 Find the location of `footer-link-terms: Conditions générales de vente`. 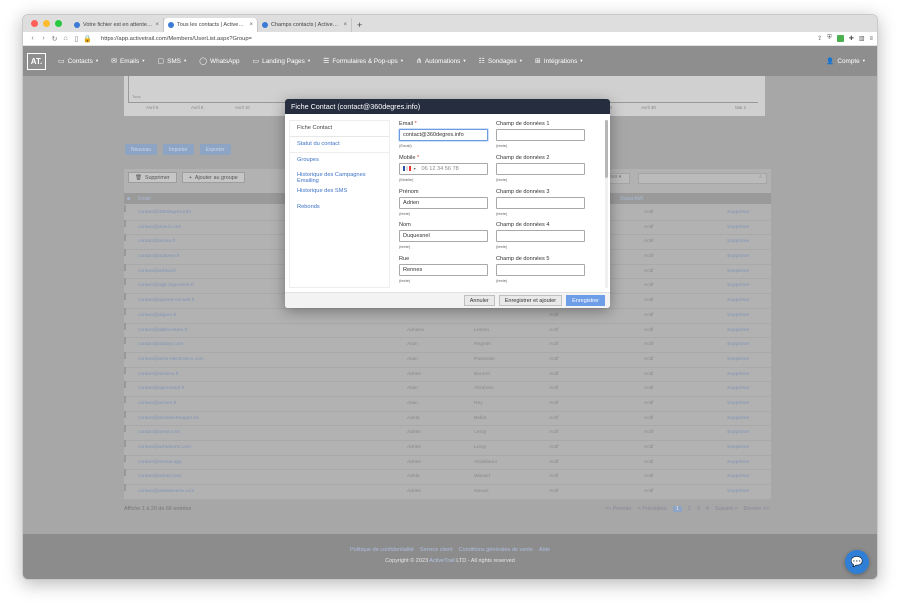

footer-link-terms: Conditions générales de vente is located at coordinates (496, 550).